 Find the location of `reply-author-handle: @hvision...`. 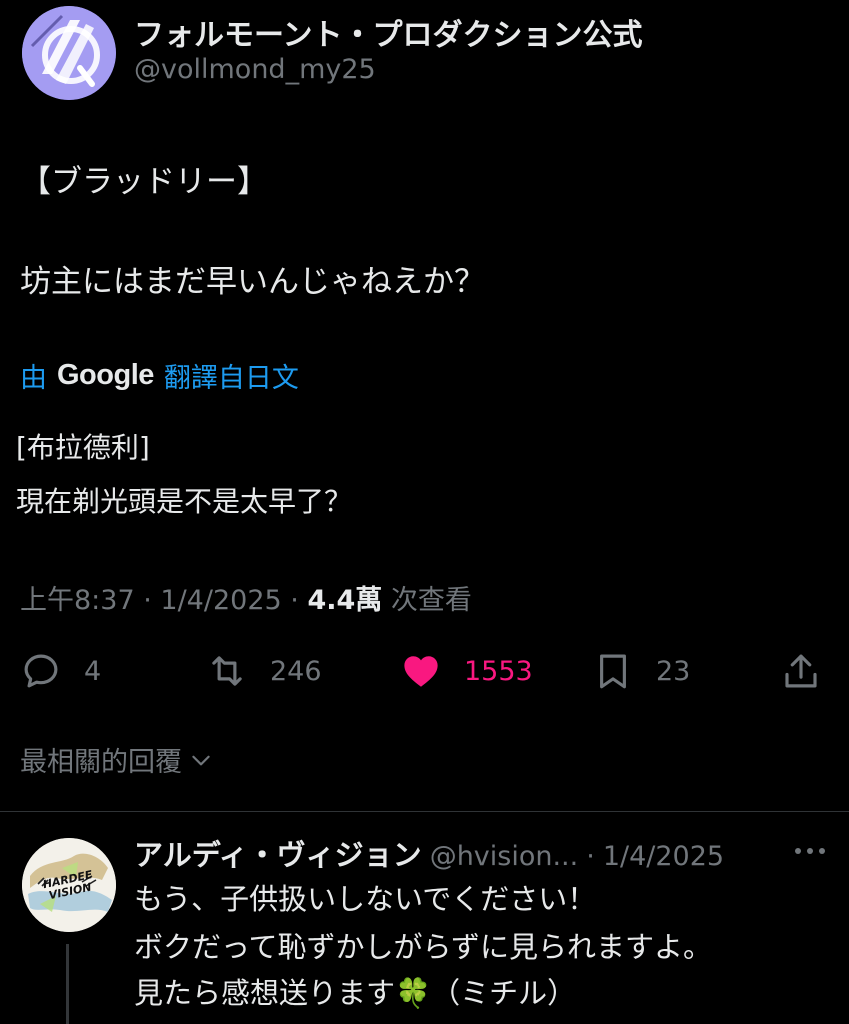

reply-author-handle: @hvision... is located at coordinates (504, 856).